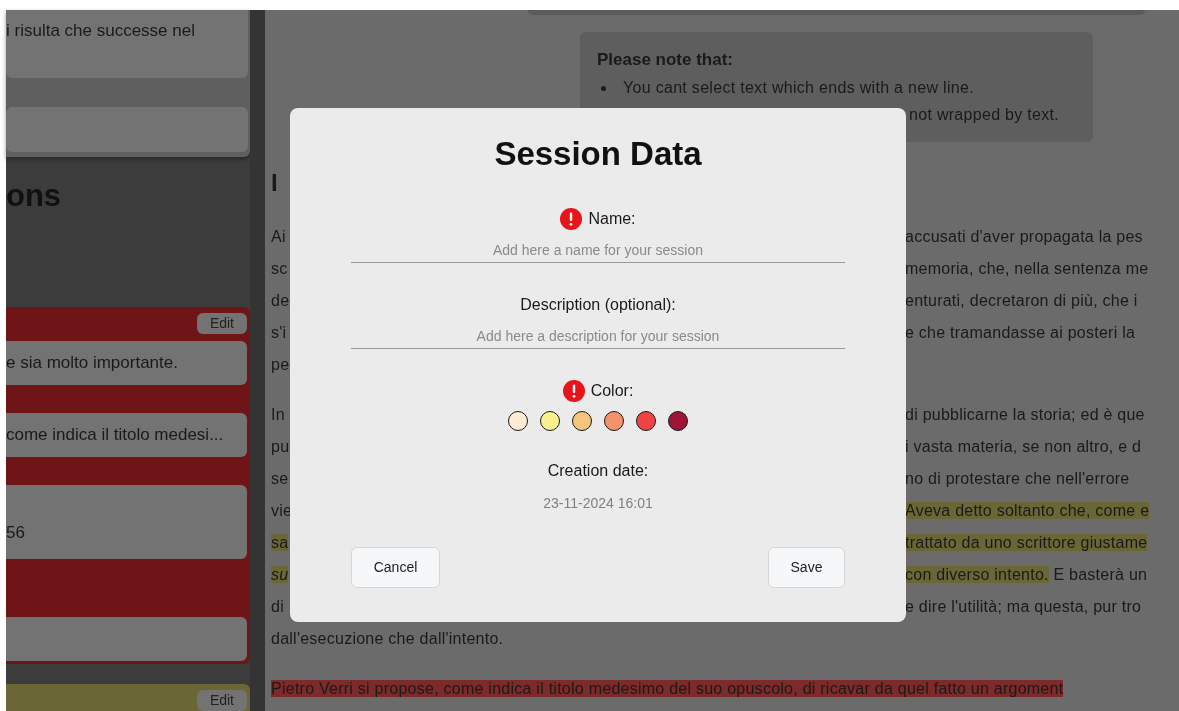  What do you see at coordinates (612, 391) in the screenshot?
I see `field-label: Color:` at bounding box center [612, 391].